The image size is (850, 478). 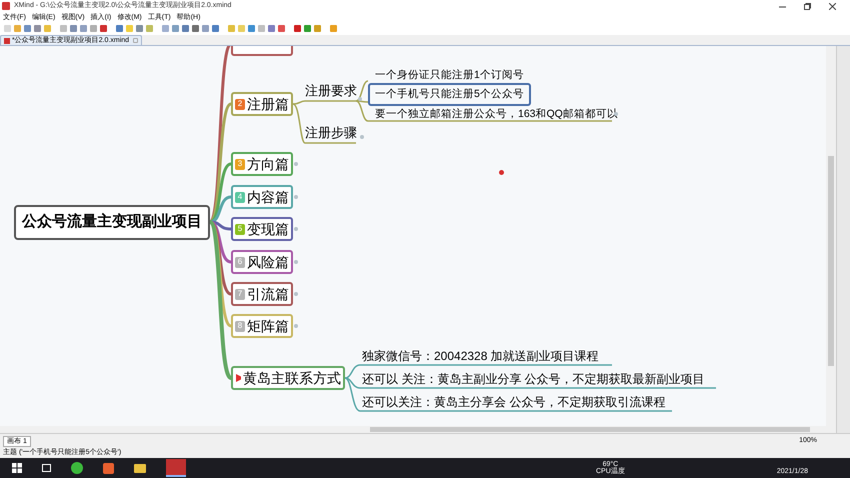 I want to click on browser-app-icon, so click(x=77, y=468).